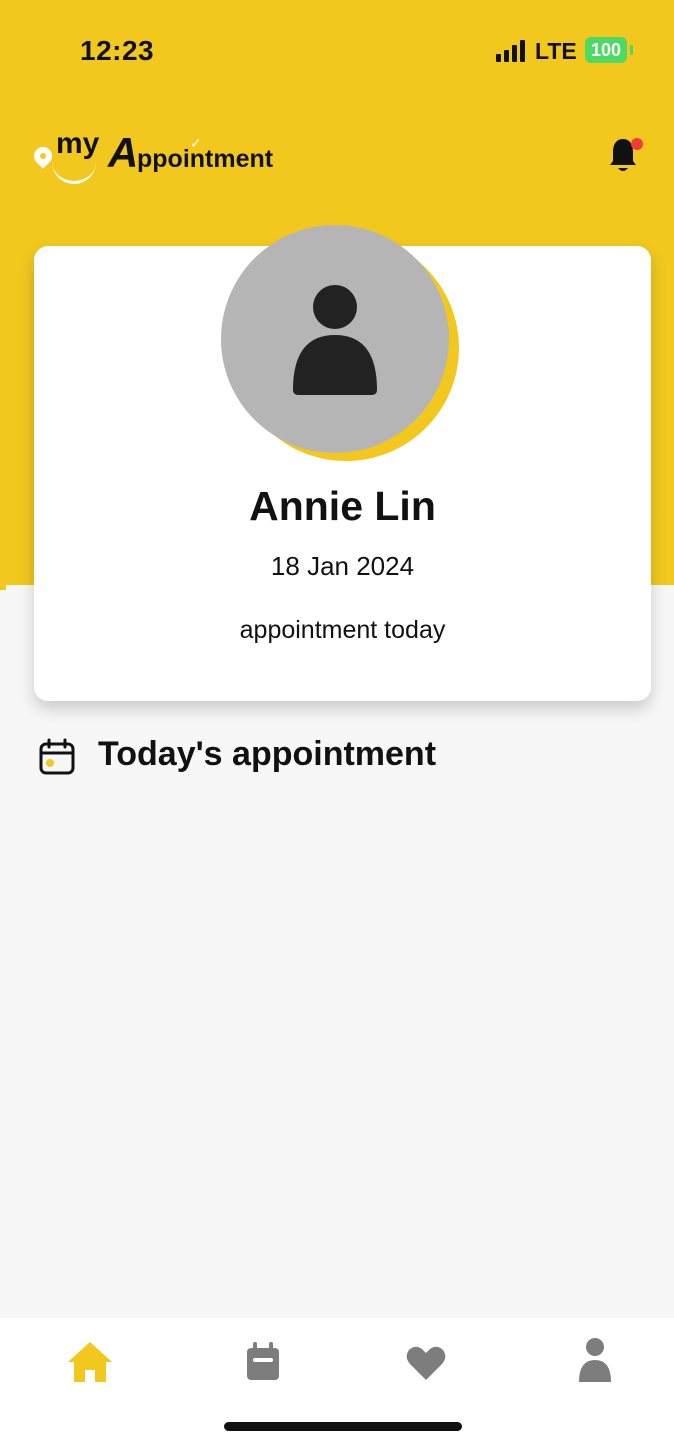 The image size is (674, 1449). I want to click on home-indicator, so click(343, 1426).